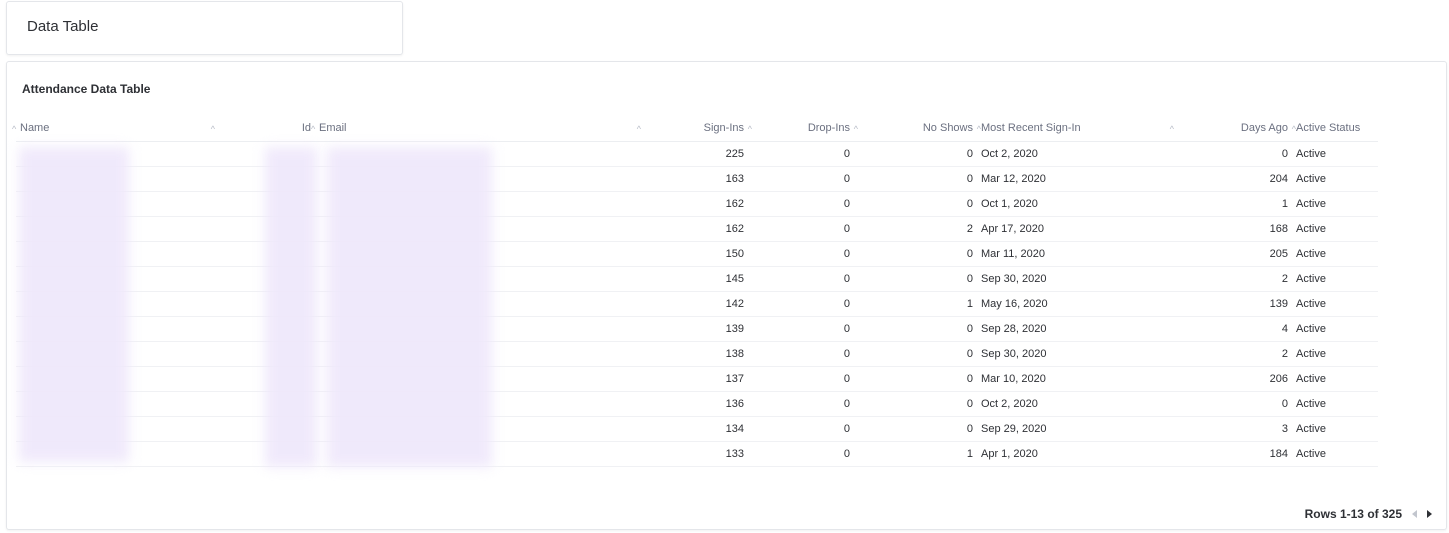 The width and height of the screenshot is (1449, 533). What do you see at coordinates (1429, 514) in the screenshot?
I see `chevron-right-icon` at bounding box center [1429, 514].